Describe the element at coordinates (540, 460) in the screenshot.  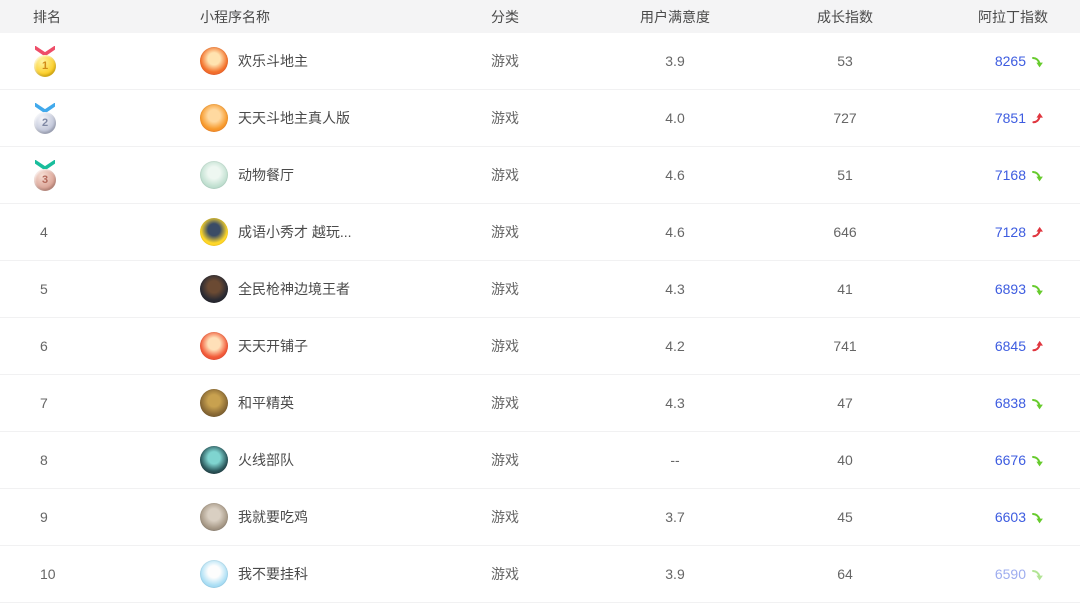
I see `table-row: 8 火线部队 游戏 -- 40 6676` at that location.